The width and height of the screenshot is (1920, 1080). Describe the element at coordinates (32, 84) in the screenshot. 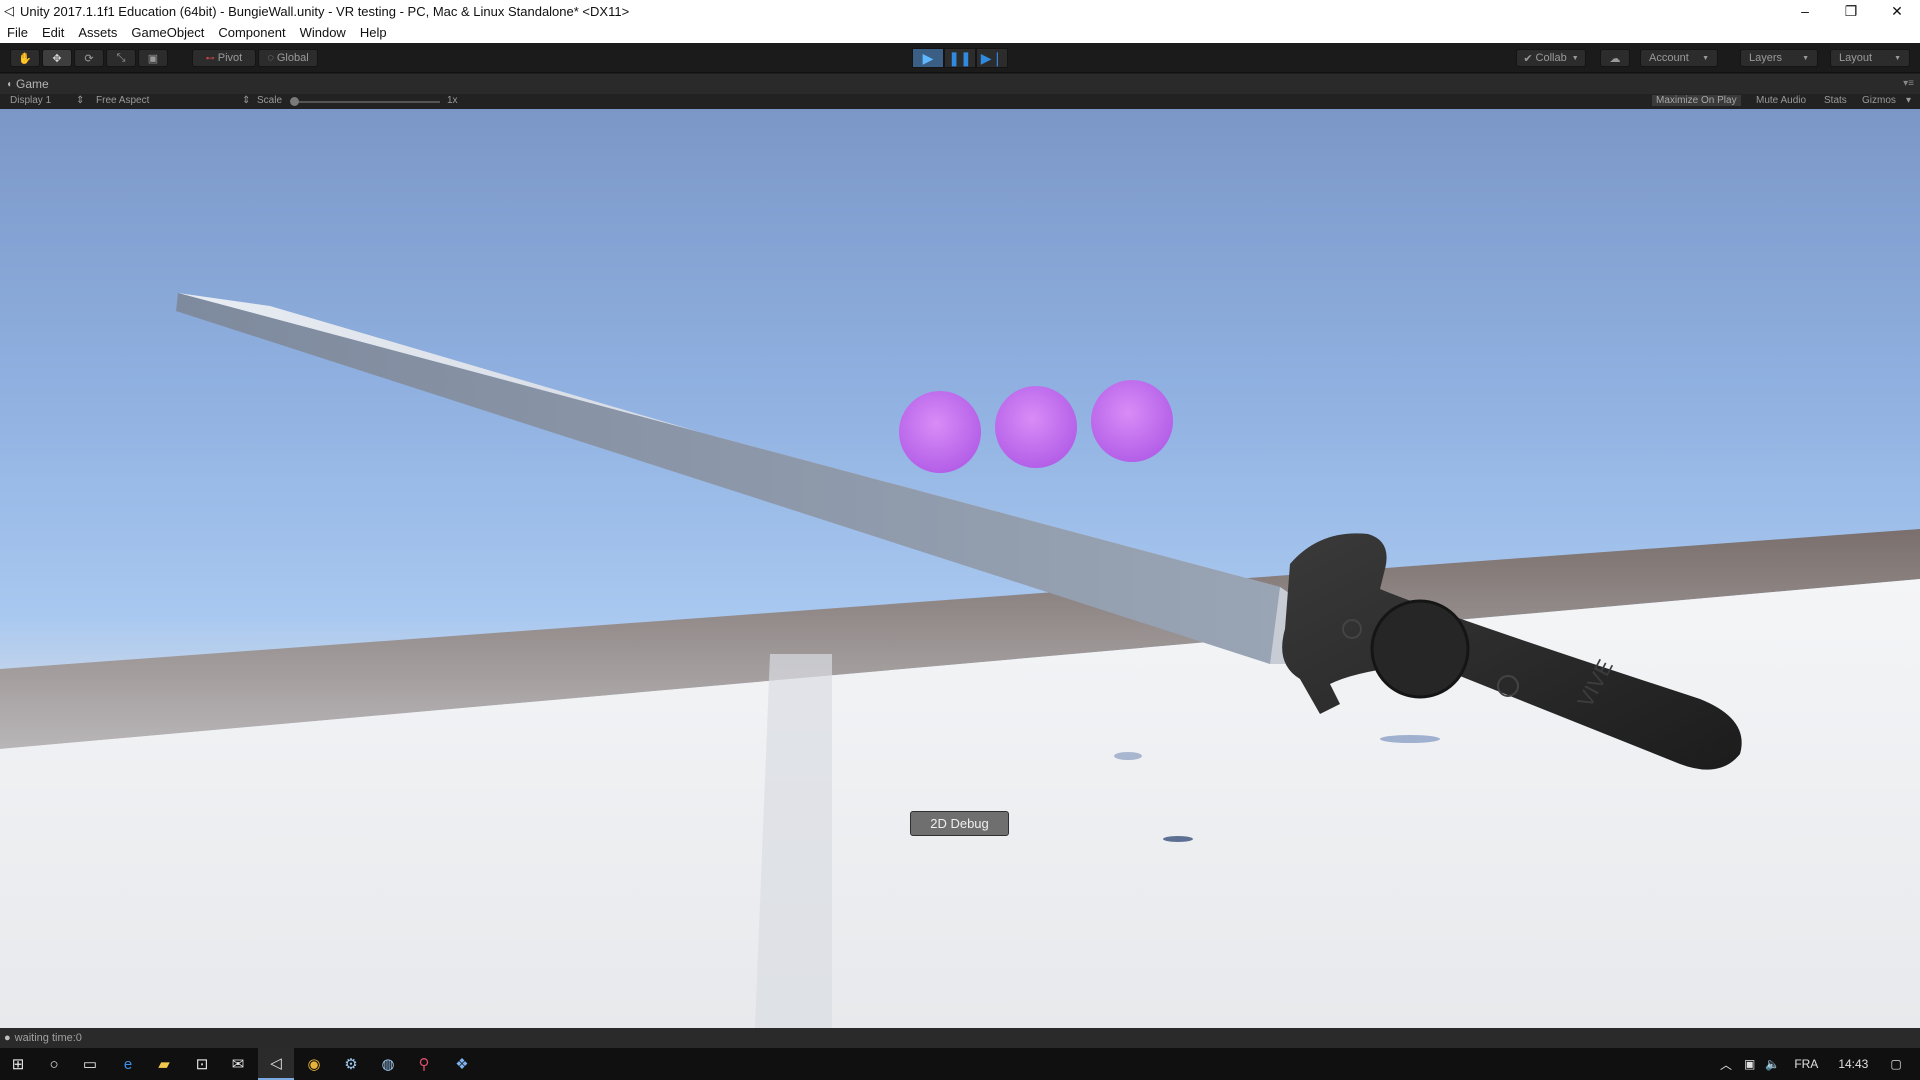

I see `tab-game-label: Game` at that location.